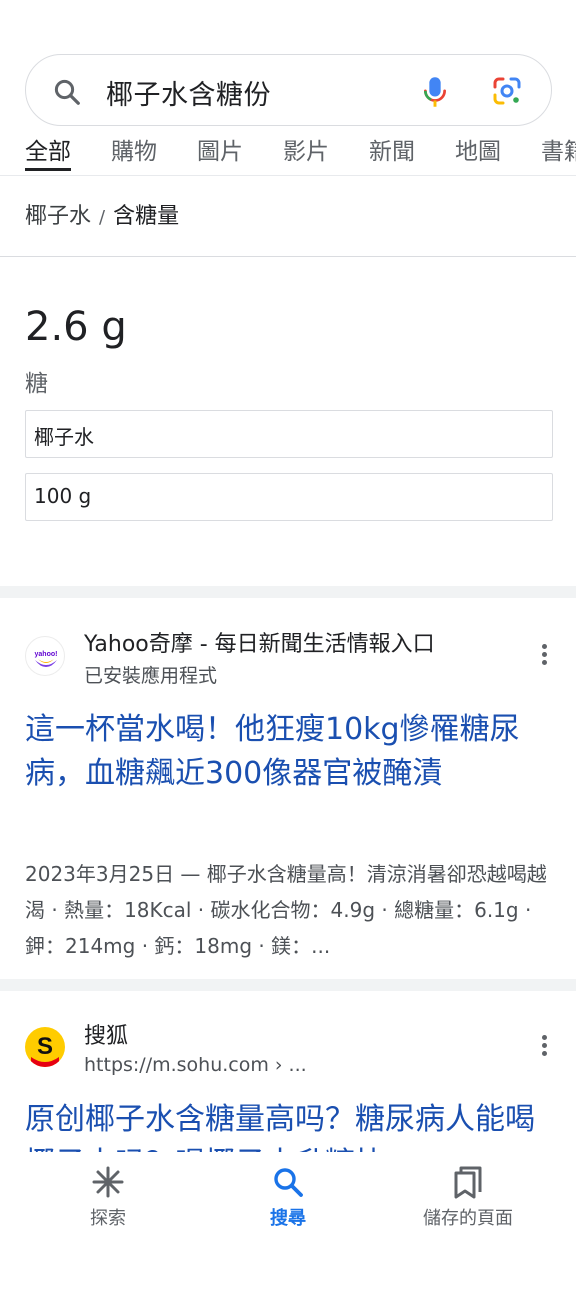  Describe the element at coordinates (58, 216) in the screenshot. I see `breadcrumb-item-coconut-water: 椰子水` at that location.